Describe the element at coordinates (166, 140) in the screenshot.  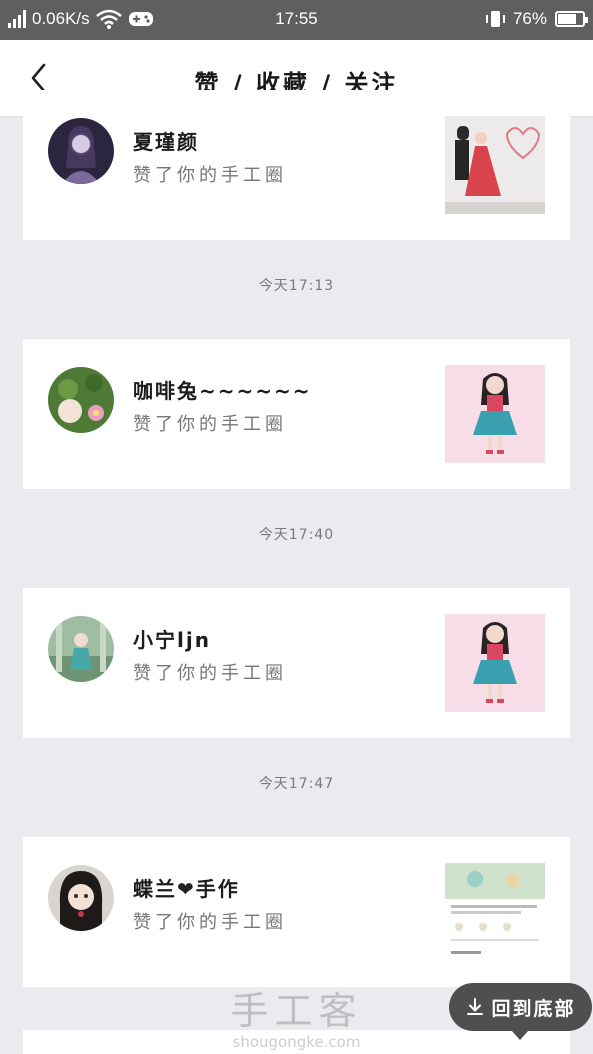
I see `user-name: 夏瑾颜` at that location.